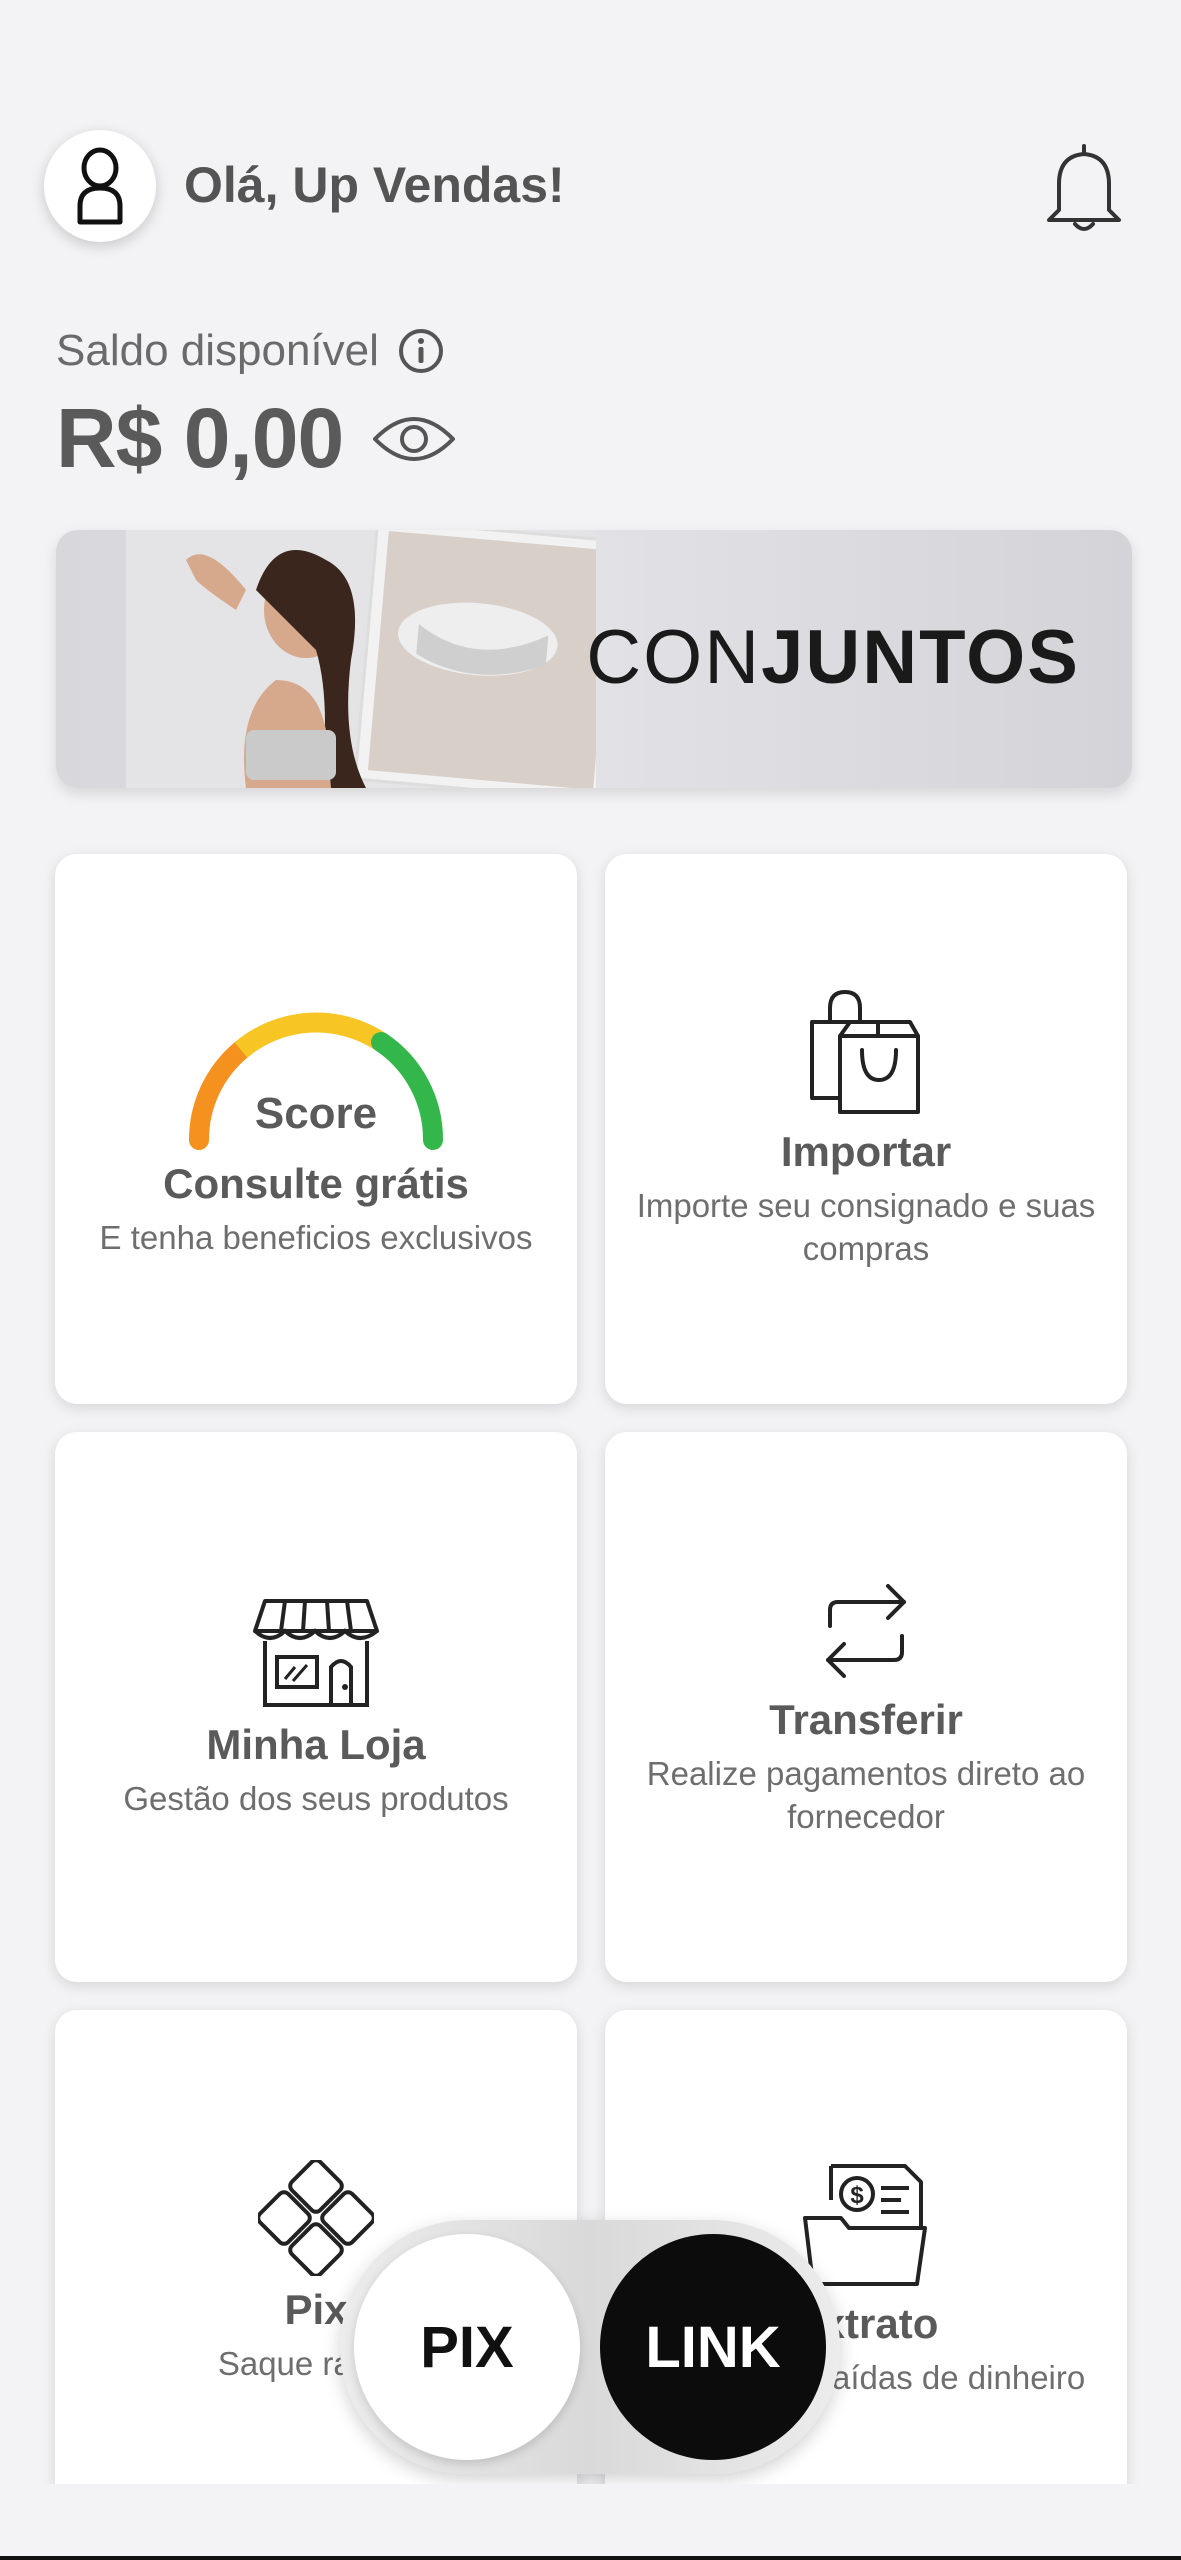 The height and width of the screenshot is (2560, 1181). What do you see at coordinates (865, 1051) in the screenshot?
I see `shopping-bags-icon` at bounding box center [865, 1051].